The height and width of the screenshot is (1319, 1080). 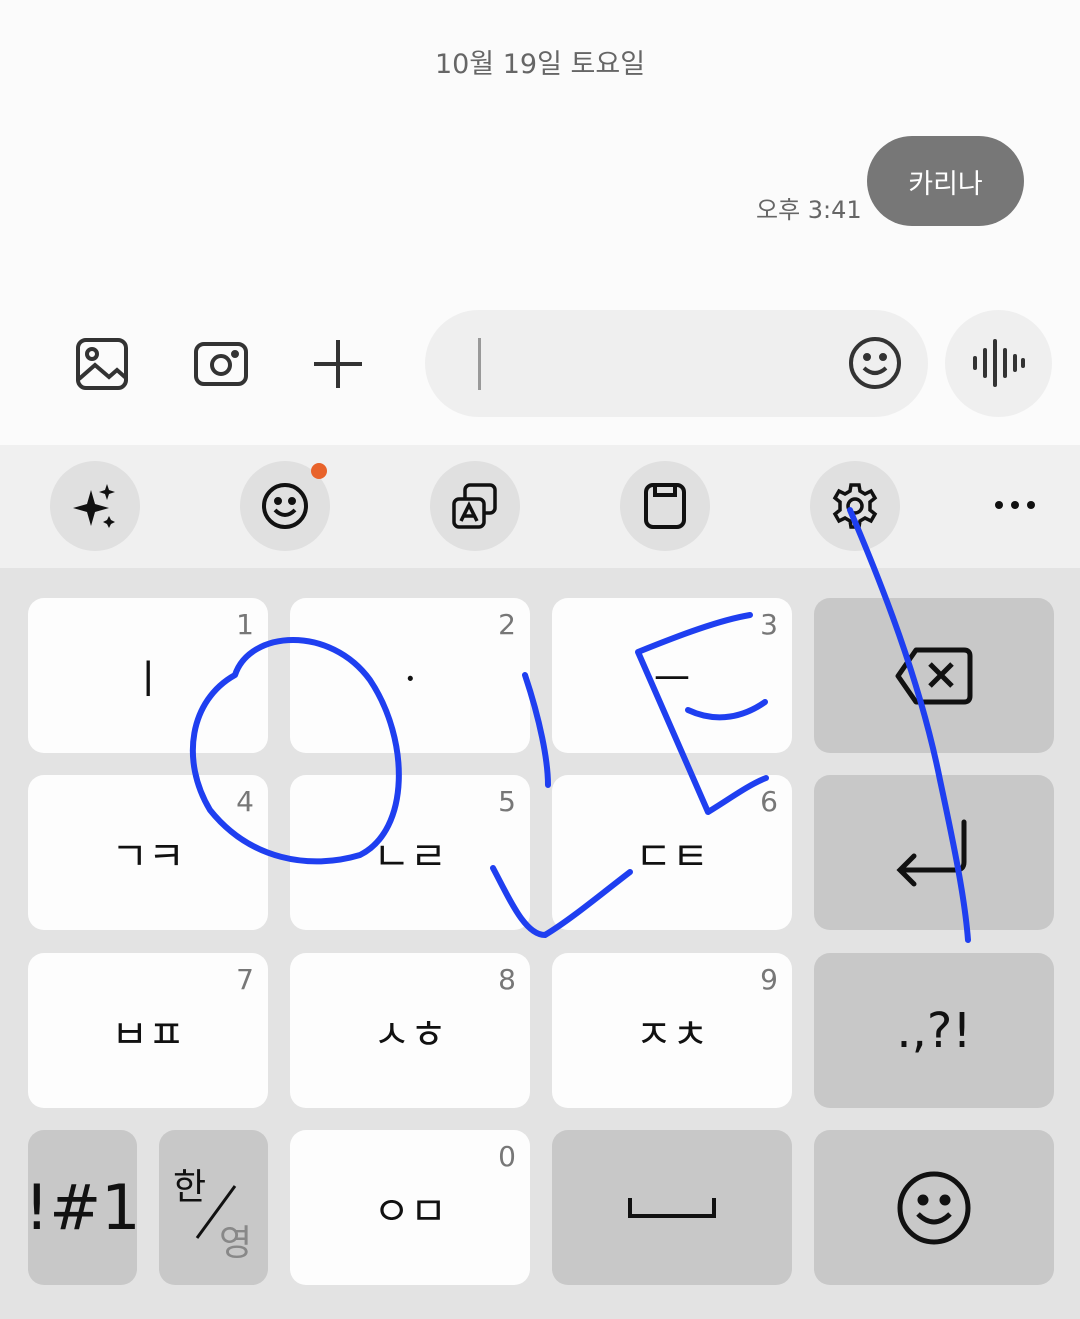 I want to click on key-7: ㅂㅍ 7, so click(x=148, y=1030).